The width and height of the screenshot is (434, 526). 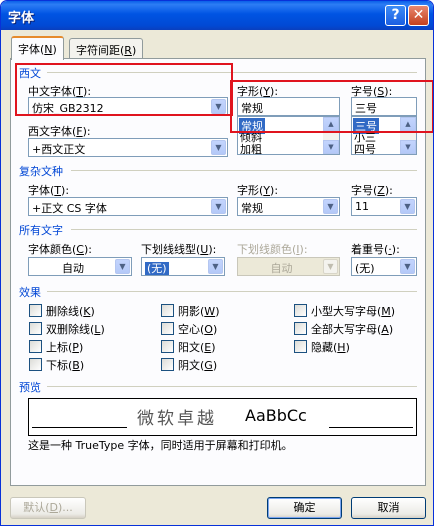 I want to click on effect-label: 全部大写字母, so click(x=344, y=329).